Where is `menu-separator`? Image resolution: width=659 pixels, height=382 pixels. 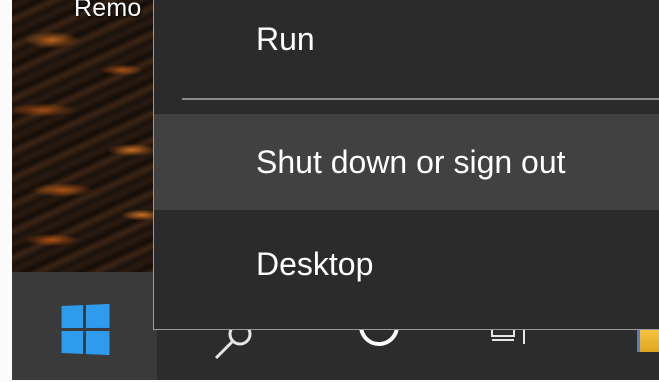
menu-separator is located at coordinates (420, 99).